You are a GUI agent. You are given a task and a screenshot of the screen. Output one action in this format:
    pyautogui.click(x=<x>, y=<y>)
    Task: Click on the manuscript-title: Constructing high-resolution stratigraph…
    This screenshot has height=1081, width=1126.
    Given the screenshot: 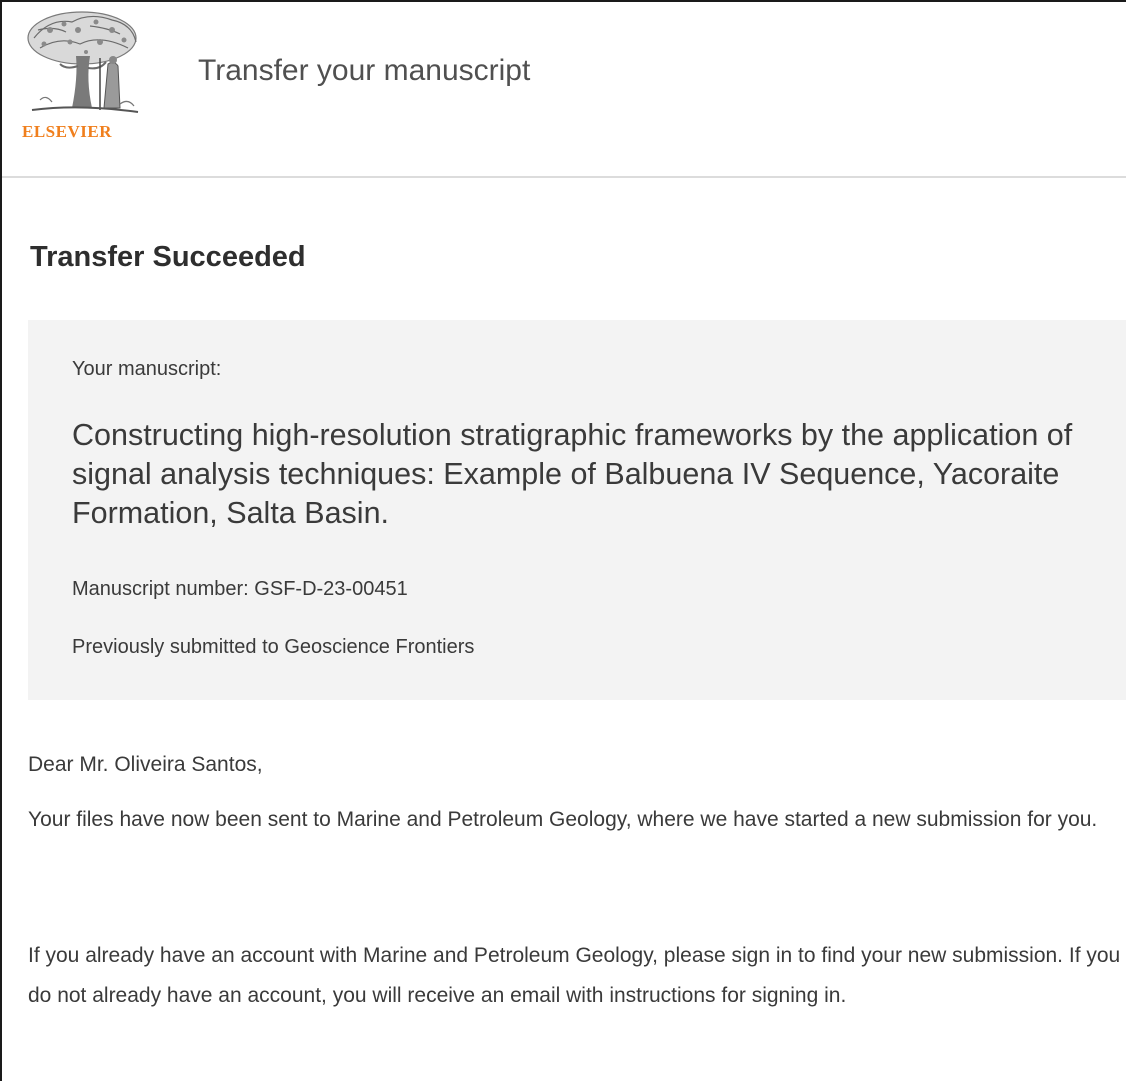 What is the action you would take?
    pyautogui.click(x=572, y=474)
    